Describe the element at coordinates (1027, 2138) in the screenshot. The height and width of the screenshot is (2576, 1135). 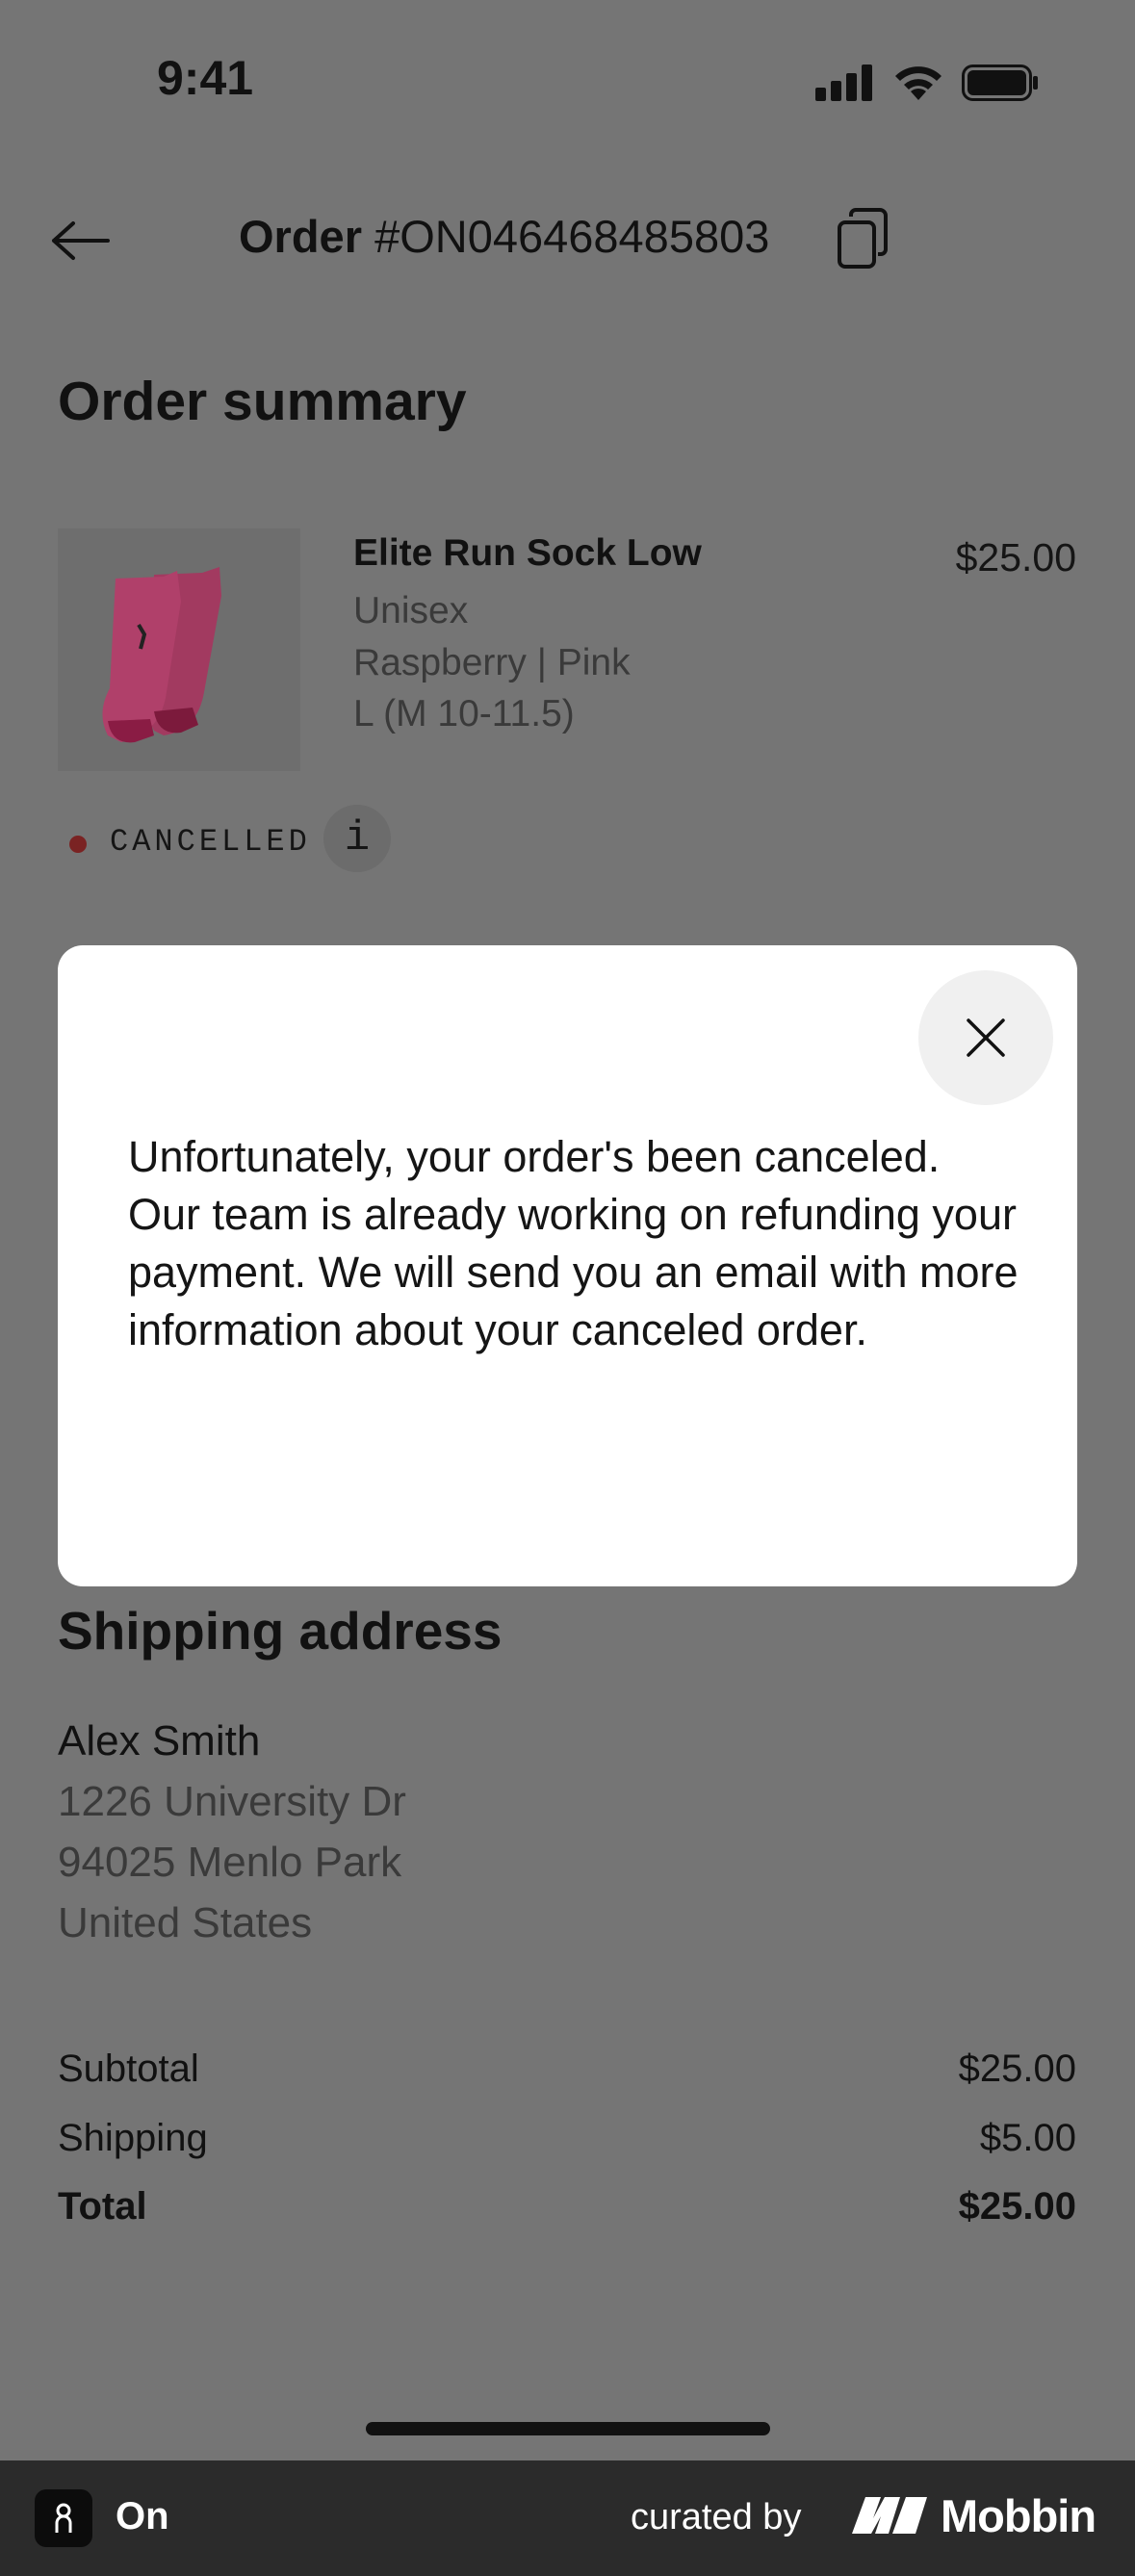
I see `shipping-cost-value: $5.00` at that location.